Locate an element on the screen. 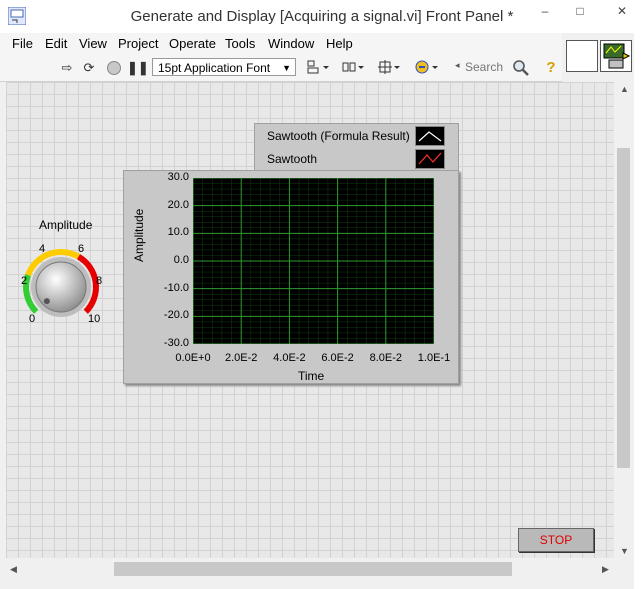 This screenshot has height=589, width=644. minimize-button: – is located at coordinates (545, 11).